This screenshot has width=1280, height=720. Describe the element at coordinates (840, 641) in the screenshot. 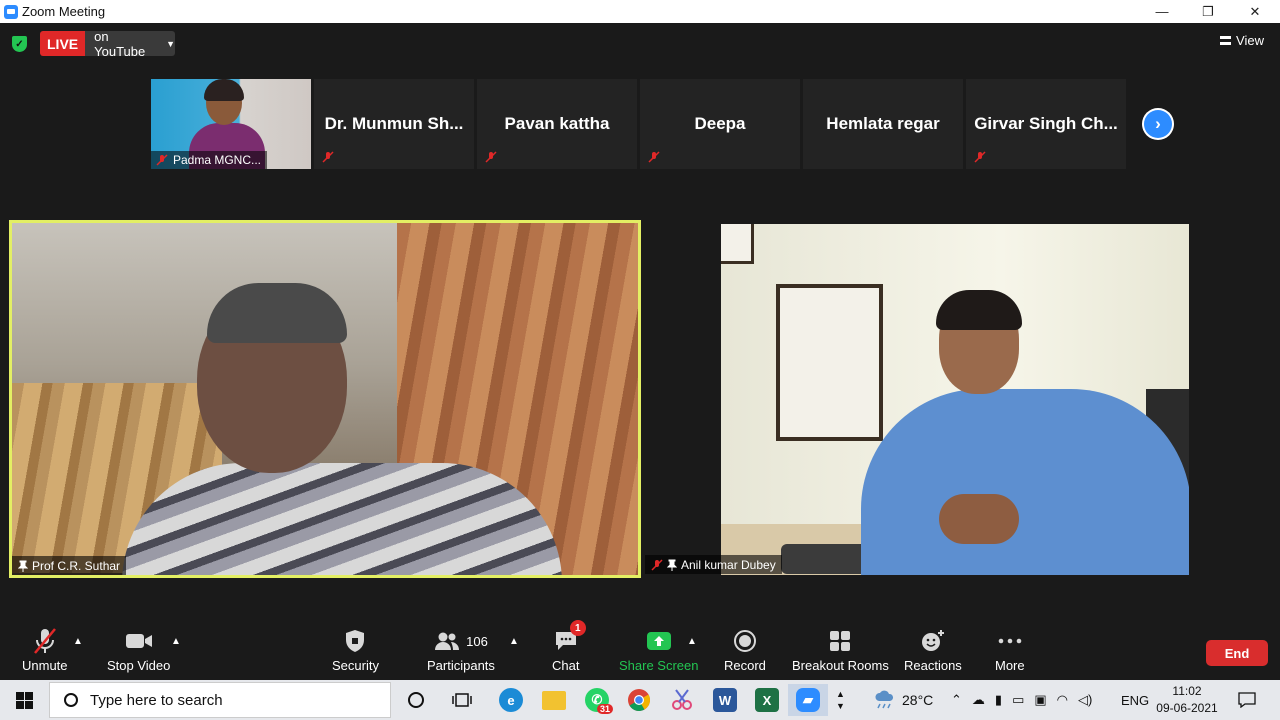

I see `breakout-rooms-icon` at that location.